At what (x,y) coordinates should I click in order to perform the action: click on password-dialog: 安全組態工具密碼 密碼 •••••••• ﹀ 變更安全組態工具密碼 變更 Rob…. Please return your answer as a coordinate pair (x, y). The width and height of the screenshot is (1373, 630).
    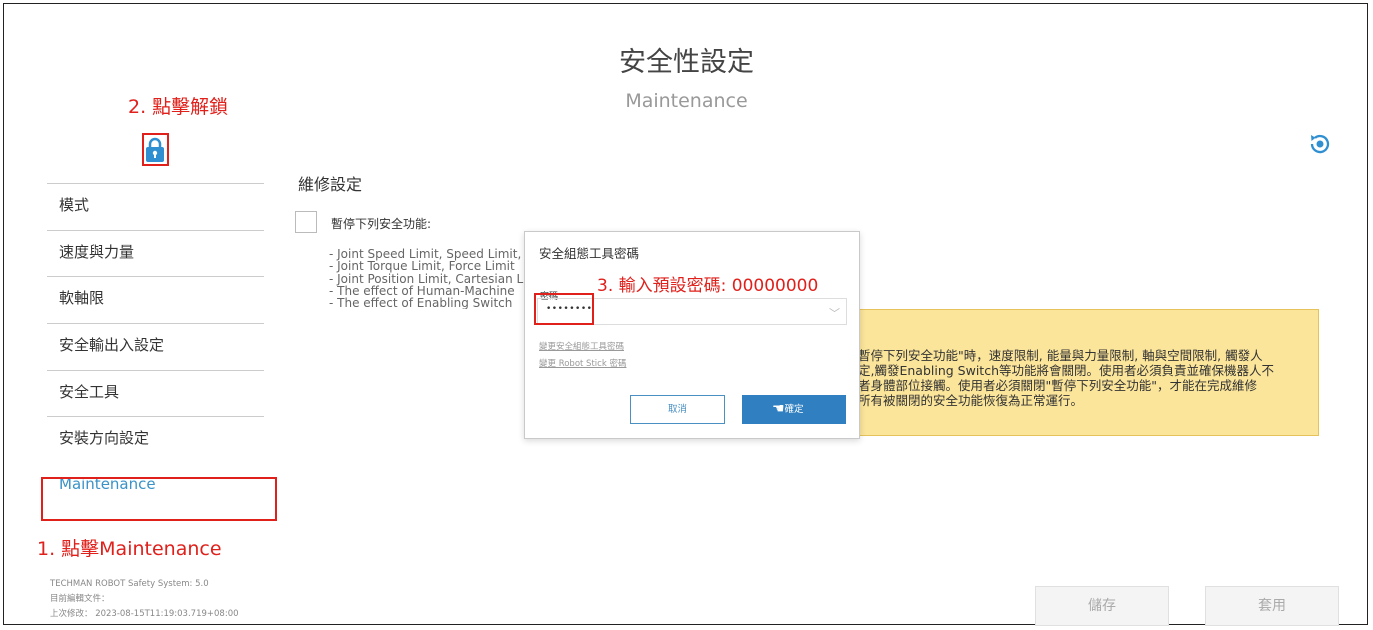
    Looking at the image, I should click on (692, 335).